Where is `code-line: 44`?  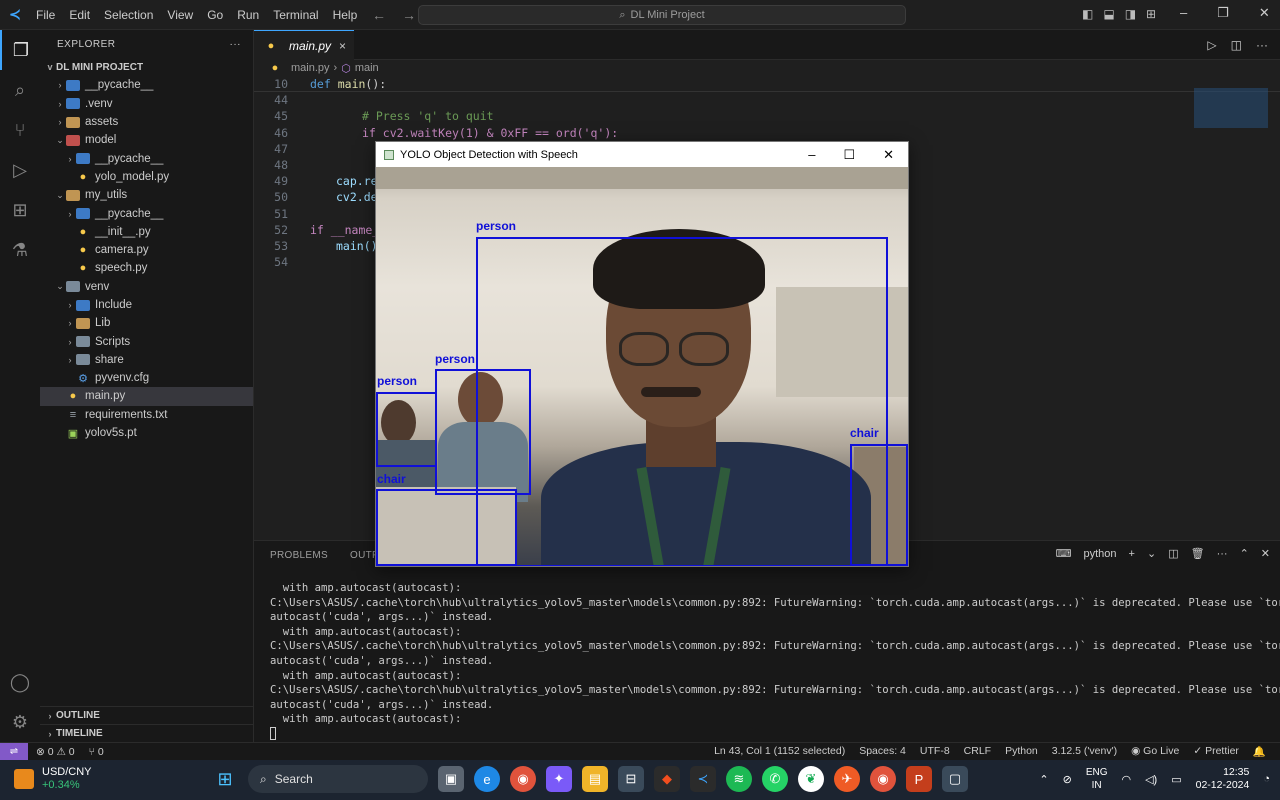 code-line: 44 is located at coordinates (767, 100).